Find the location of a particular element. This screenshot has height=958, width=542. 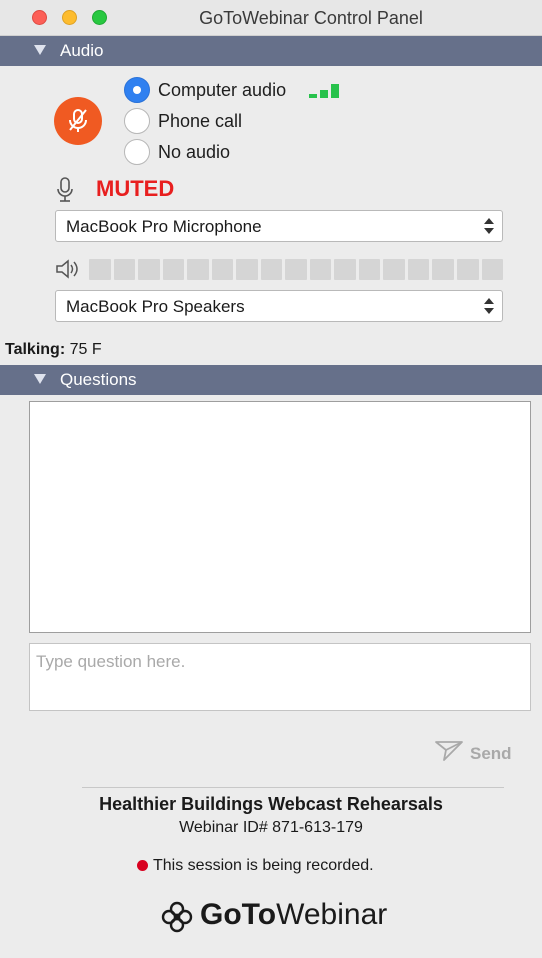

speaker-icon is located at coordinates (67, 269).